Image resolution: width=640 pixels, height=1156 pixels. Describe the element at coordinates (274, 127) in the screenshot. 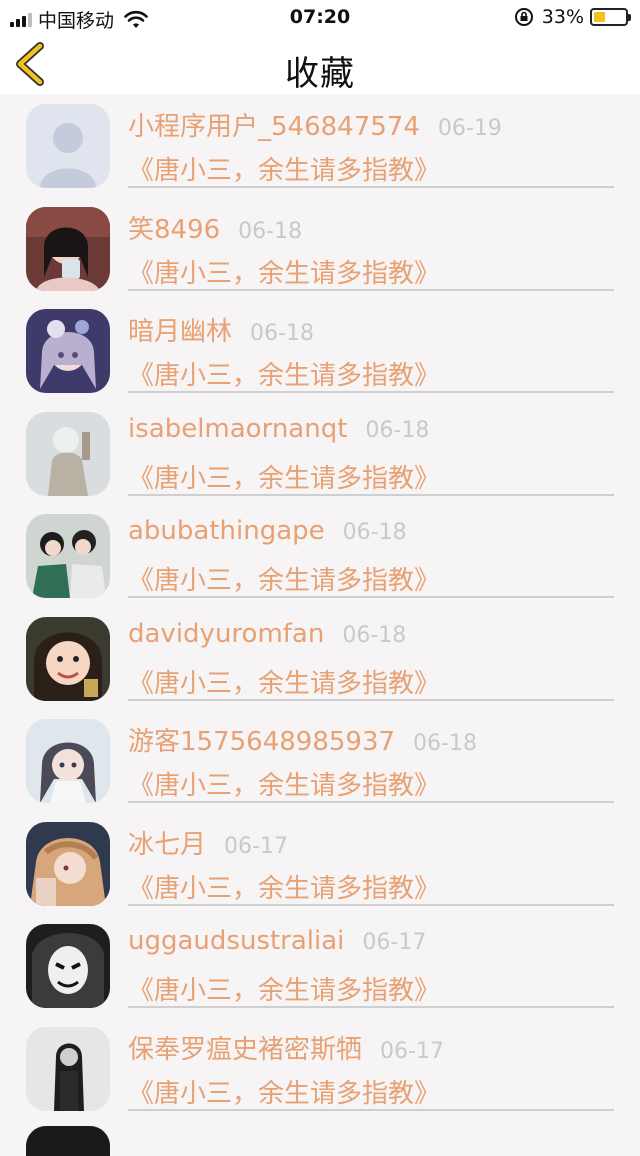

I see `username: 小程序用户_546847574` at that location.